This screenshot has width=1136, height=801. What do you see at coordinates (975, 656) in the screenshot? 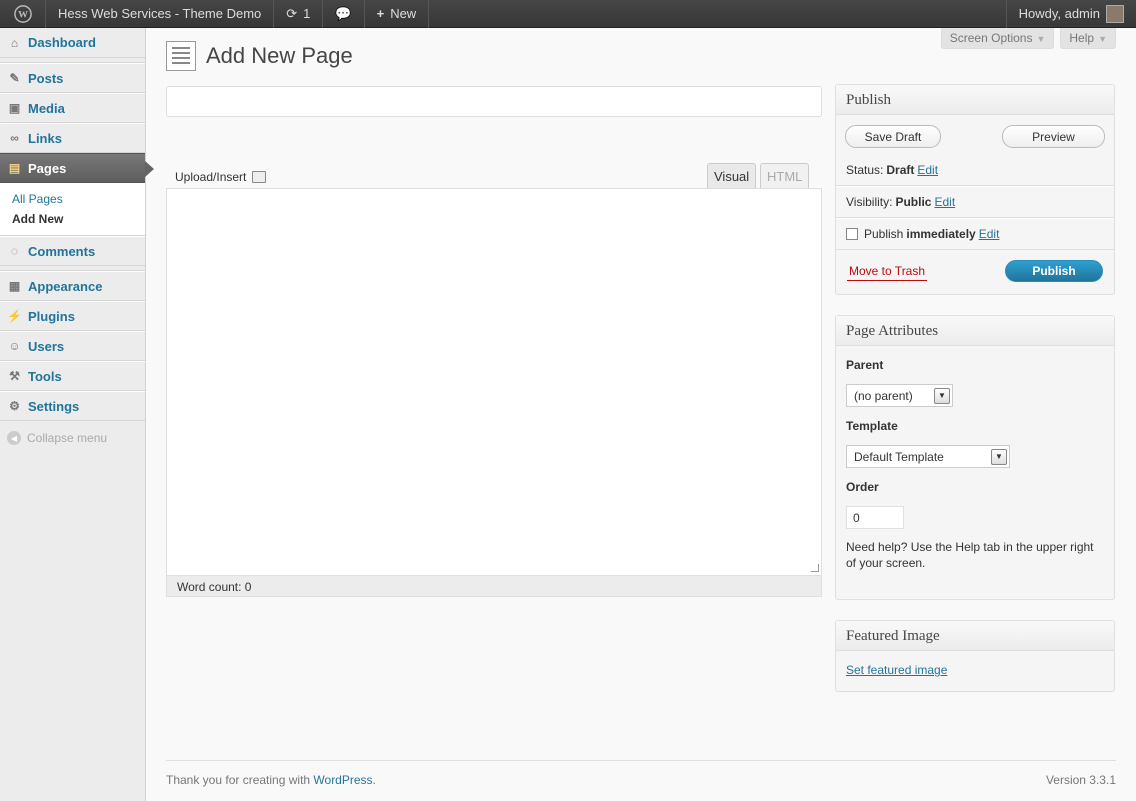
I see `featured-image-box: Featured Image Set featured image` at bounding box center [975, 656].